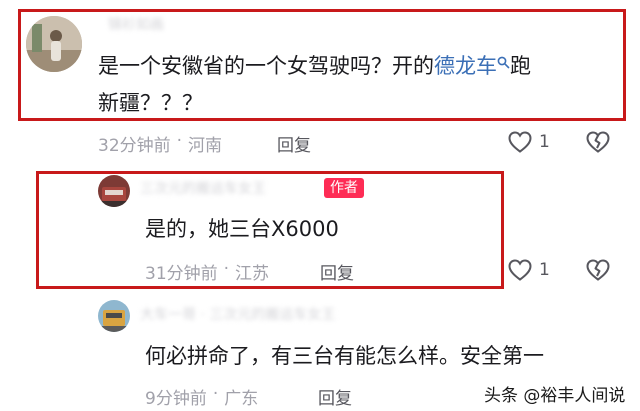 The image size is (640, 411). Describe the element at coordinates (136, 24) in the screenshot. I see `comment-username: 锦衫如画` at that location.